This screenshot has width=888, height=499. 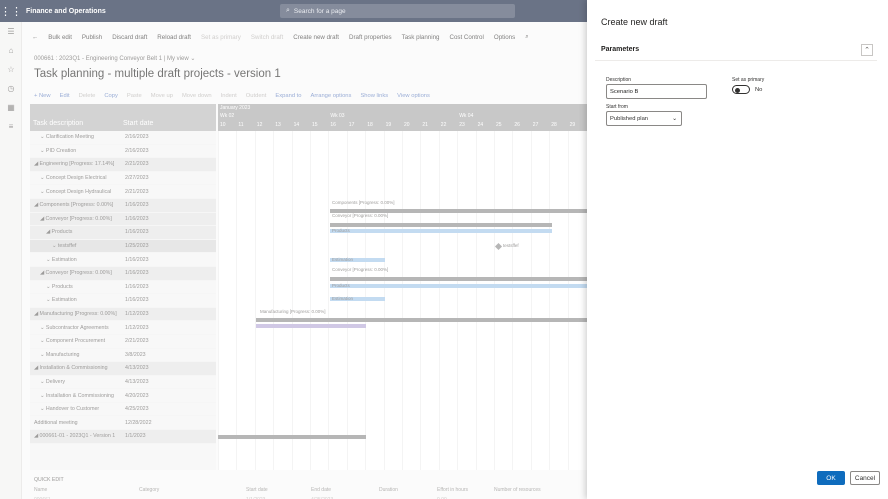 I want to click on set-primary-toggle, so click(x=741, y=89).